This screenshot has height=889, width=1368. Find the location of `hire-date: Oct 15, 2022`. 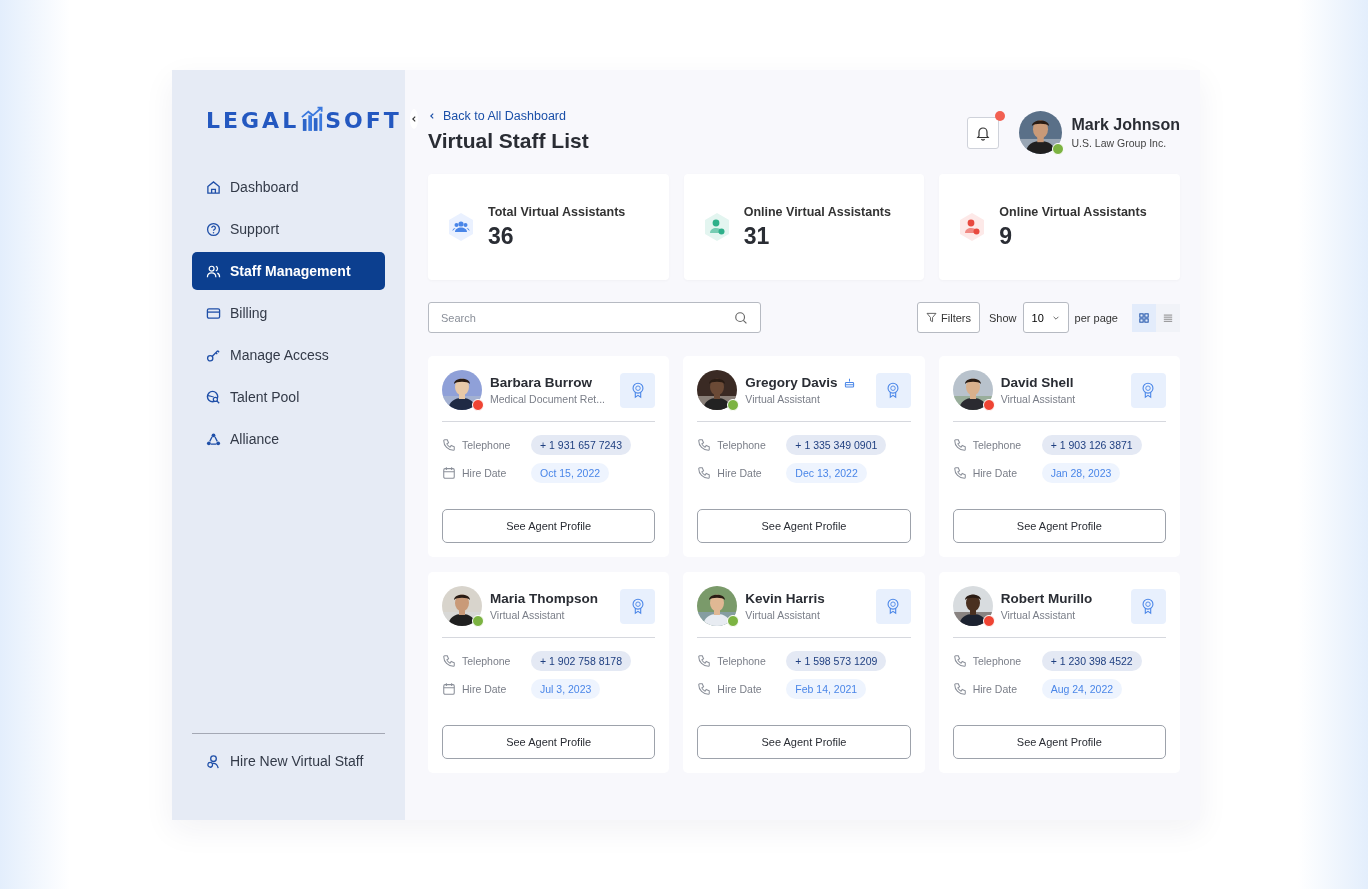

hire-date: Oct 15, 2022 is located at coordinates (570, 473).